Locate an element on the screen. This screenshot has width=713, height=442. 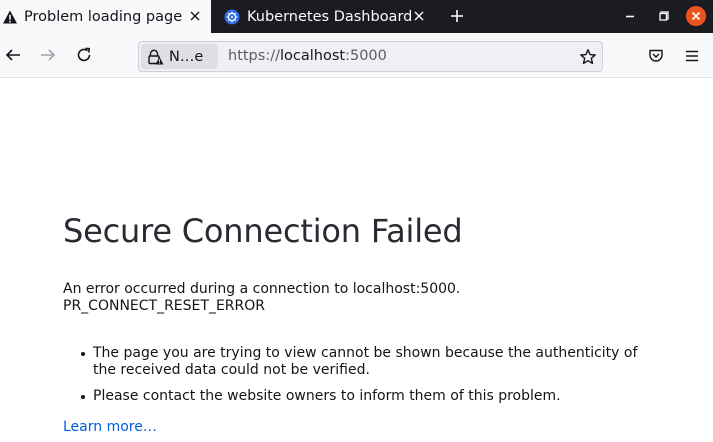
tab-label: Problem loading page is located at coordinates (103, 16).